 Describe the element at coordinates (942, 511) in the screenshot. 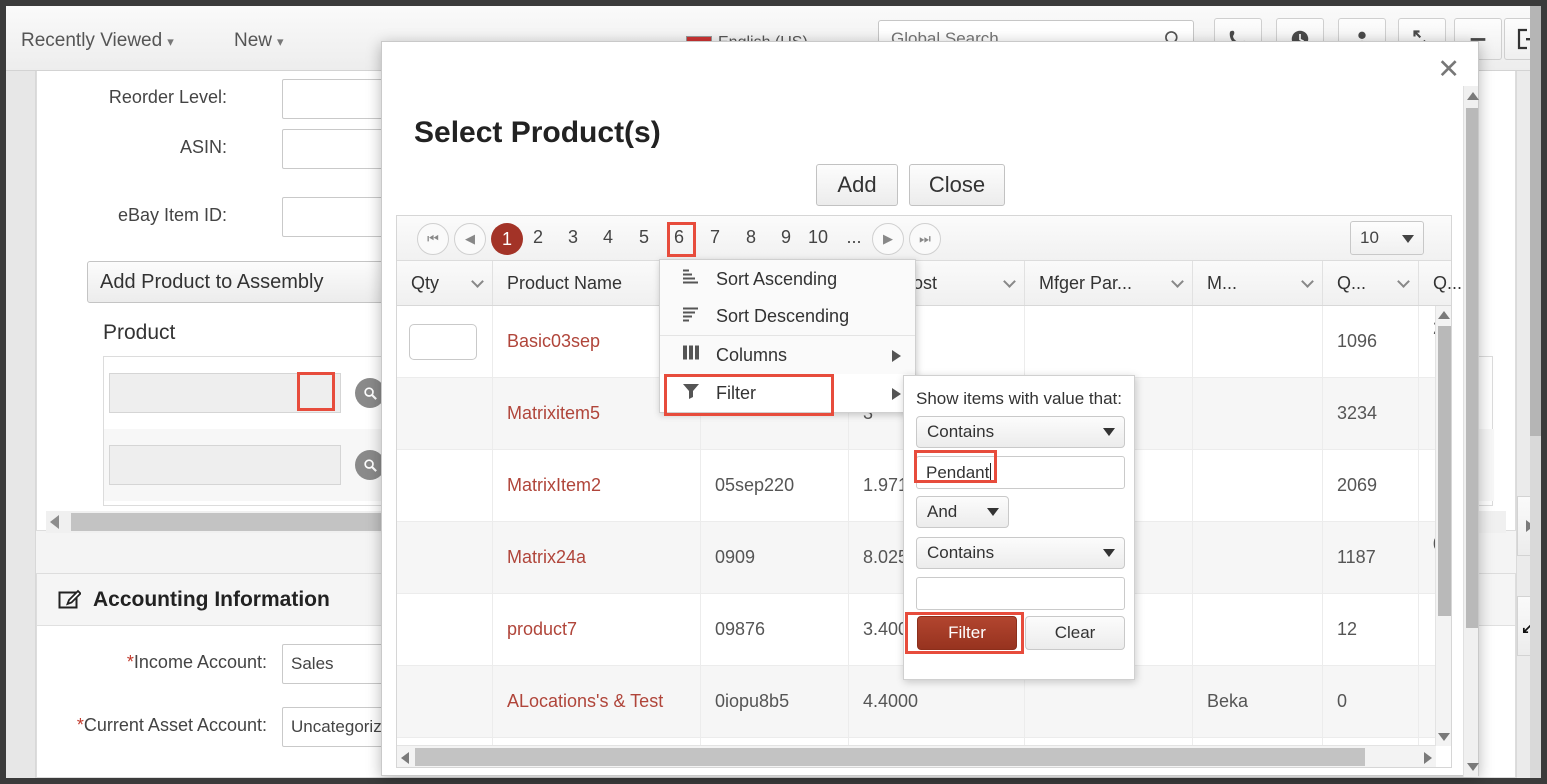

I see `filter-logic-value: And` at that location.